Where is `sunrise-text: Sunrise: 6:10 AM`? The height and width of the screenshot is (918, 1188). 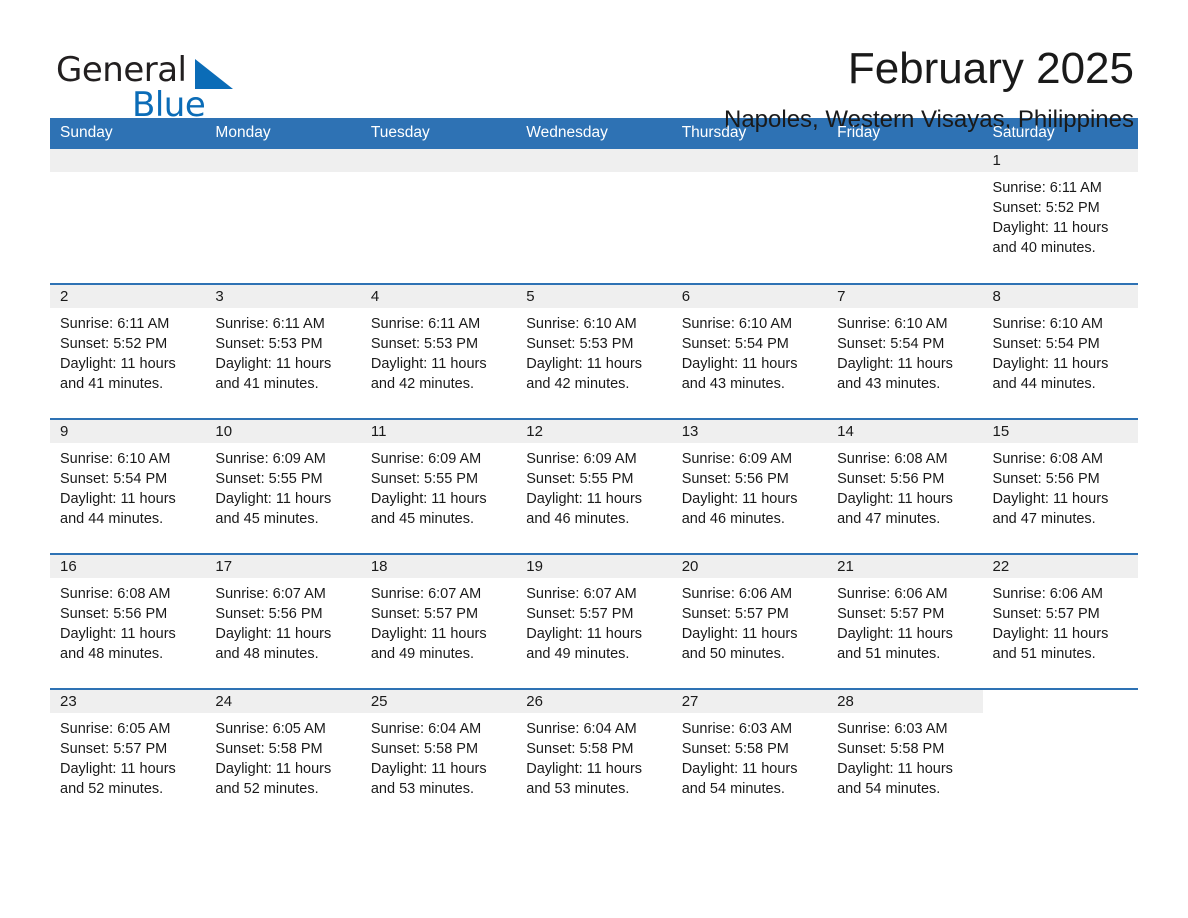
sunrise-text: Sunrise: 6:10 AM is located at coordinates (115, 459).